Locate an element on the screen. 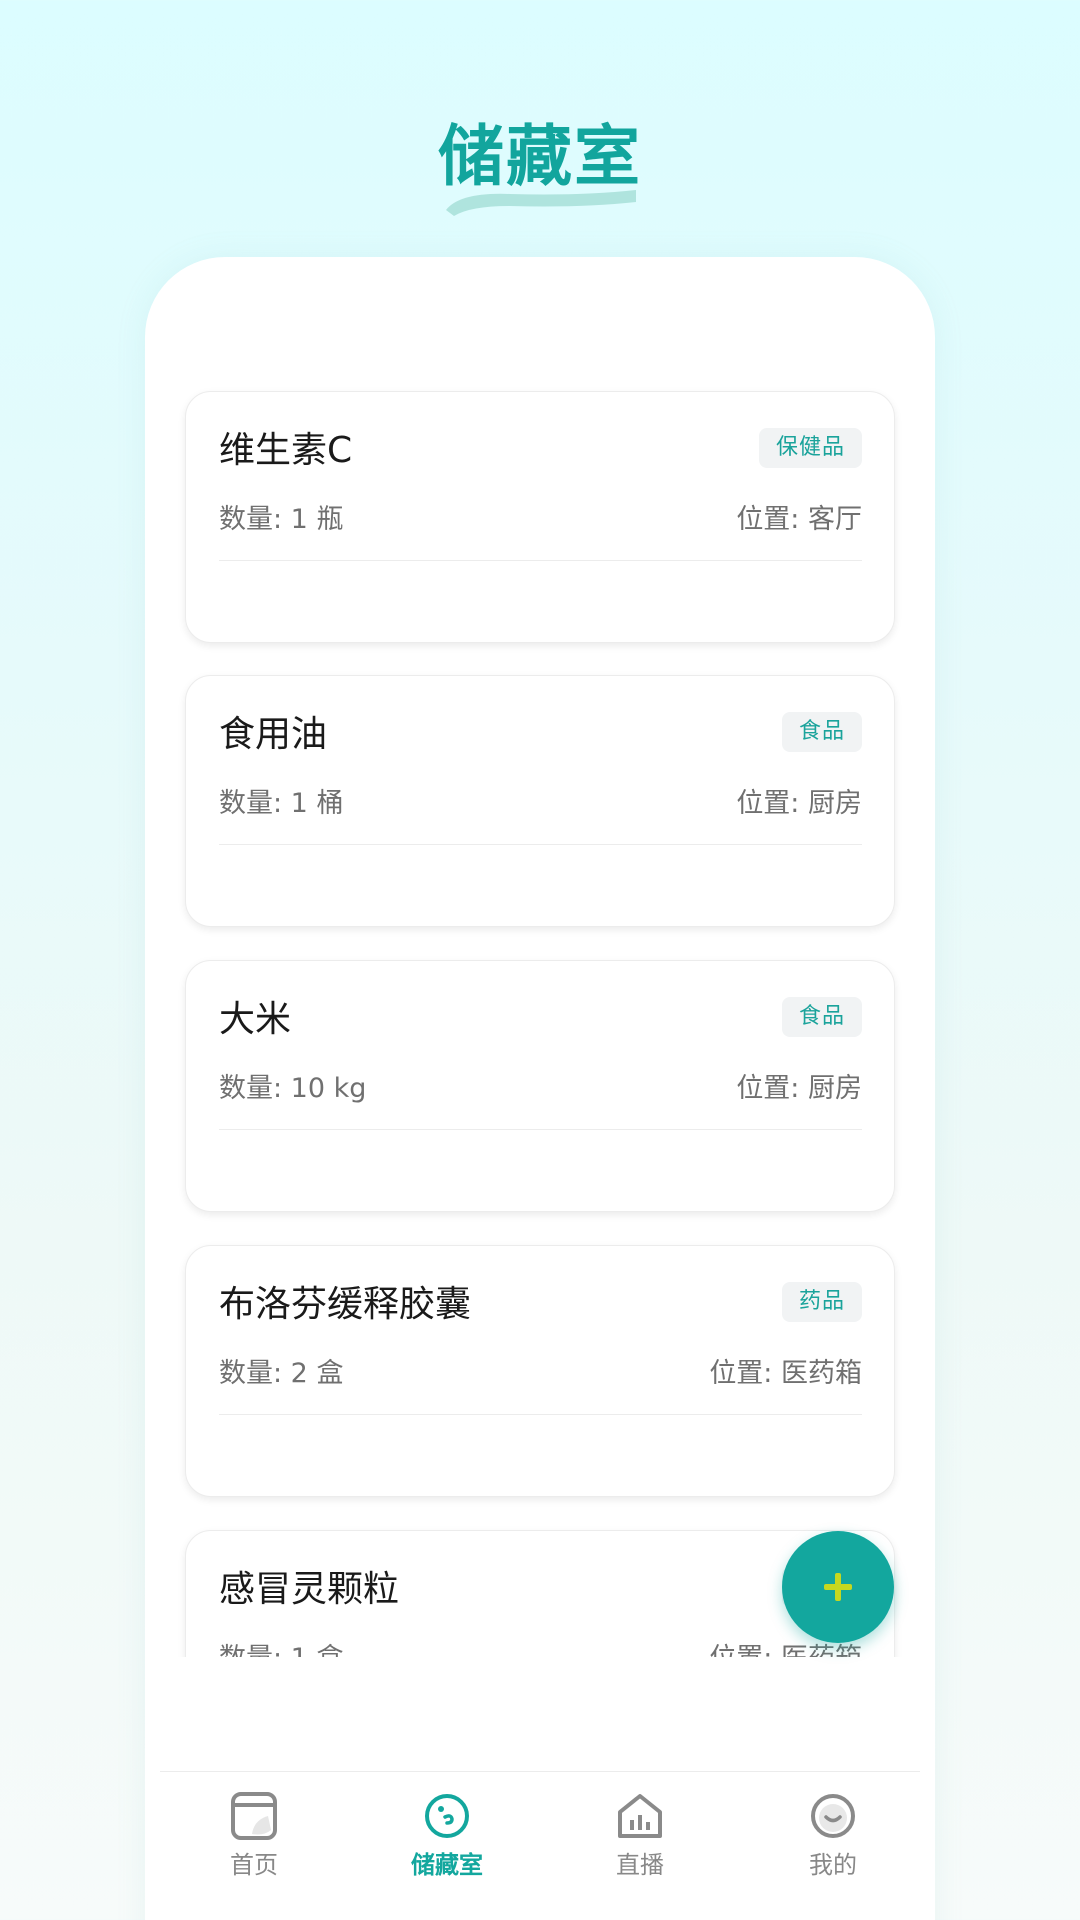 The image size is (1080, 1920). item-card: 布洛芬缓释胶囊 药品 数量: 2 盒 位置: 医药箱 is located at coordinates (540, 1371).